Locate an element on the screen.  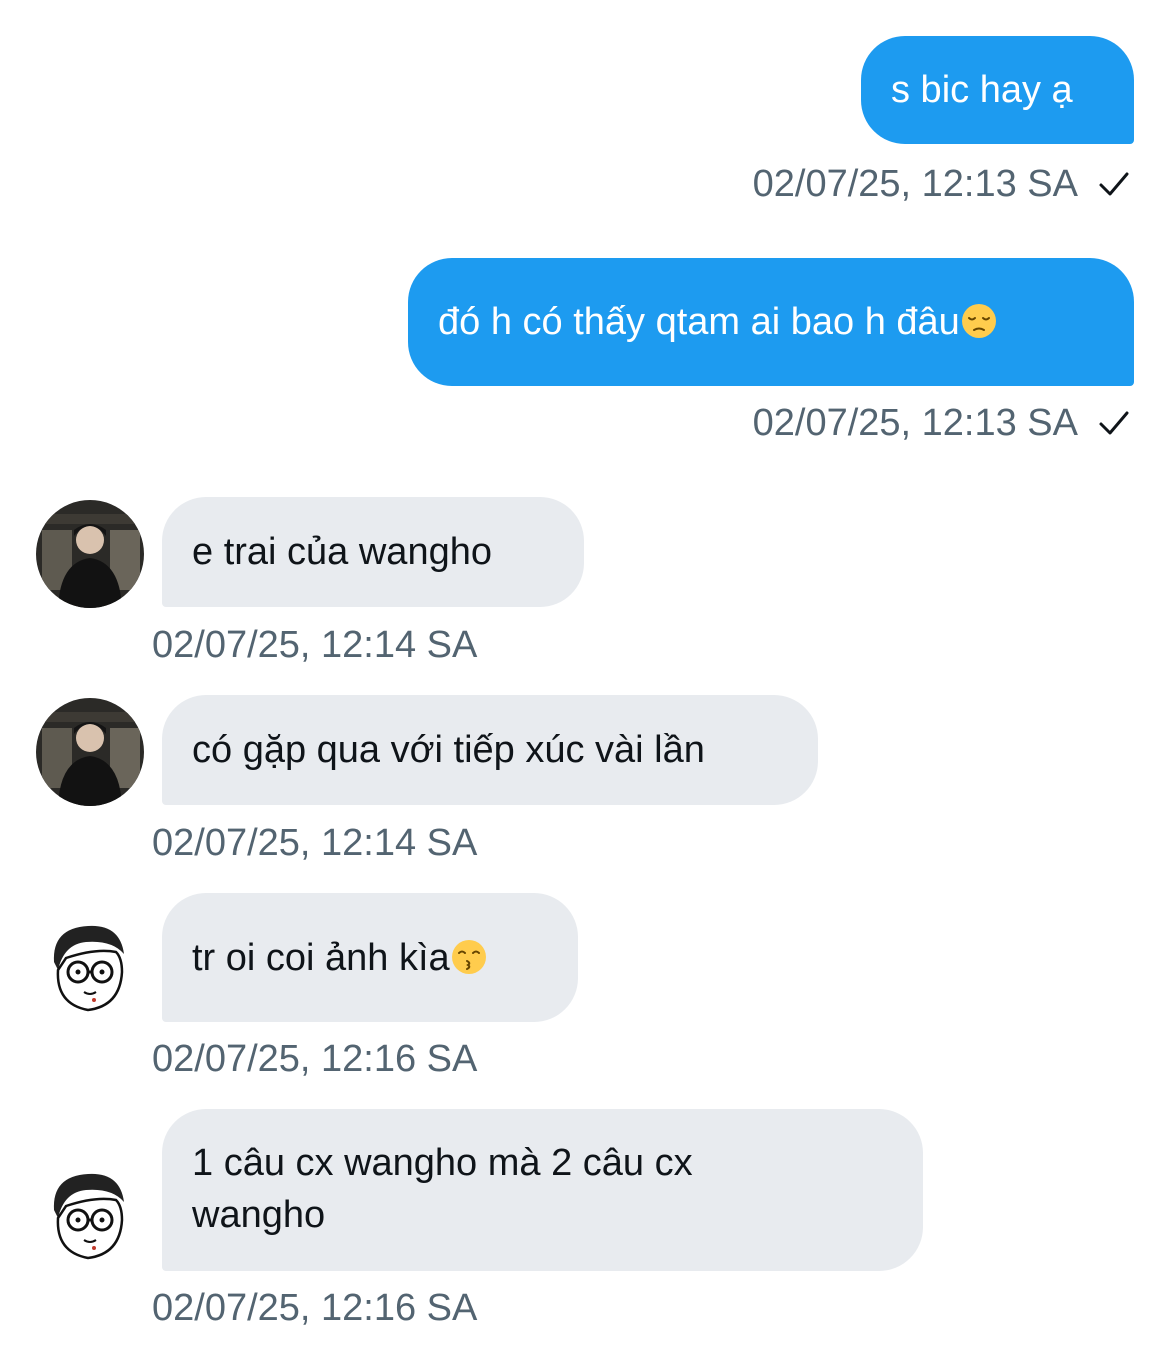
kissing-face-emoji is located at coordinates (468, 956).